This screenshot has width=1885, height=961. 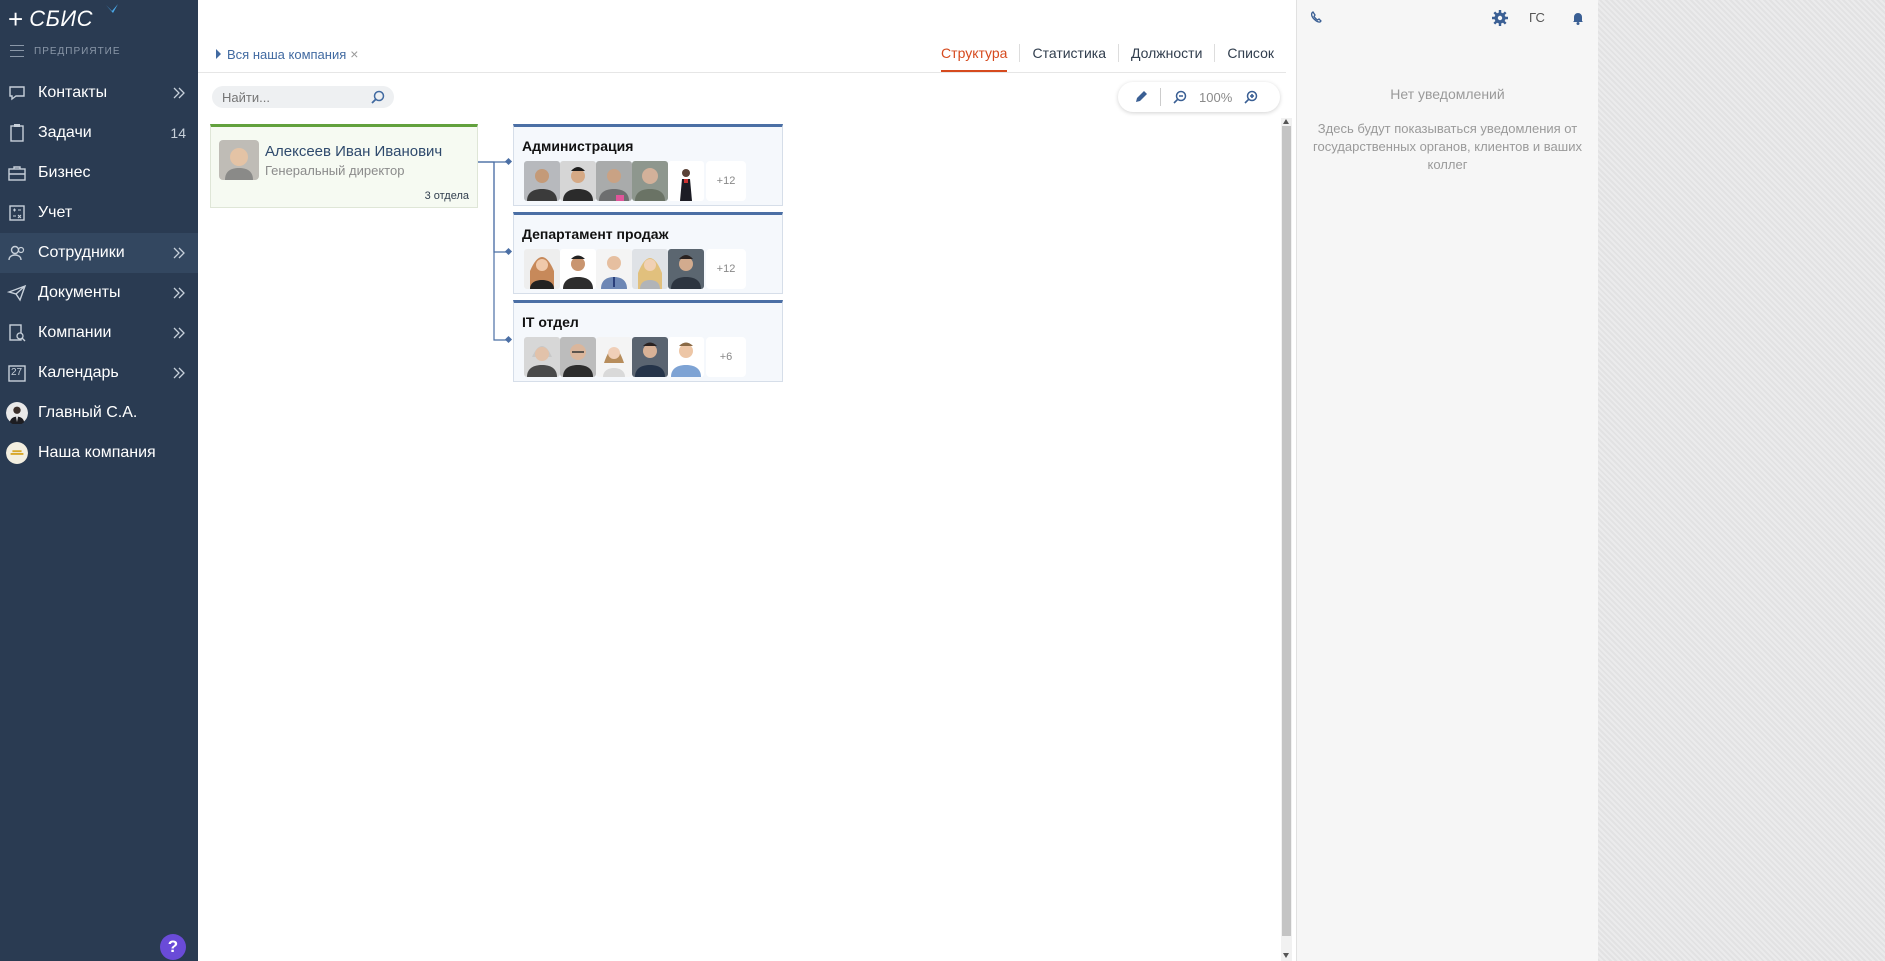 What do you see at coordinates (15, 19) in the screenshot?
I see `create-plus-button: +` at bounding box center [15, 19].